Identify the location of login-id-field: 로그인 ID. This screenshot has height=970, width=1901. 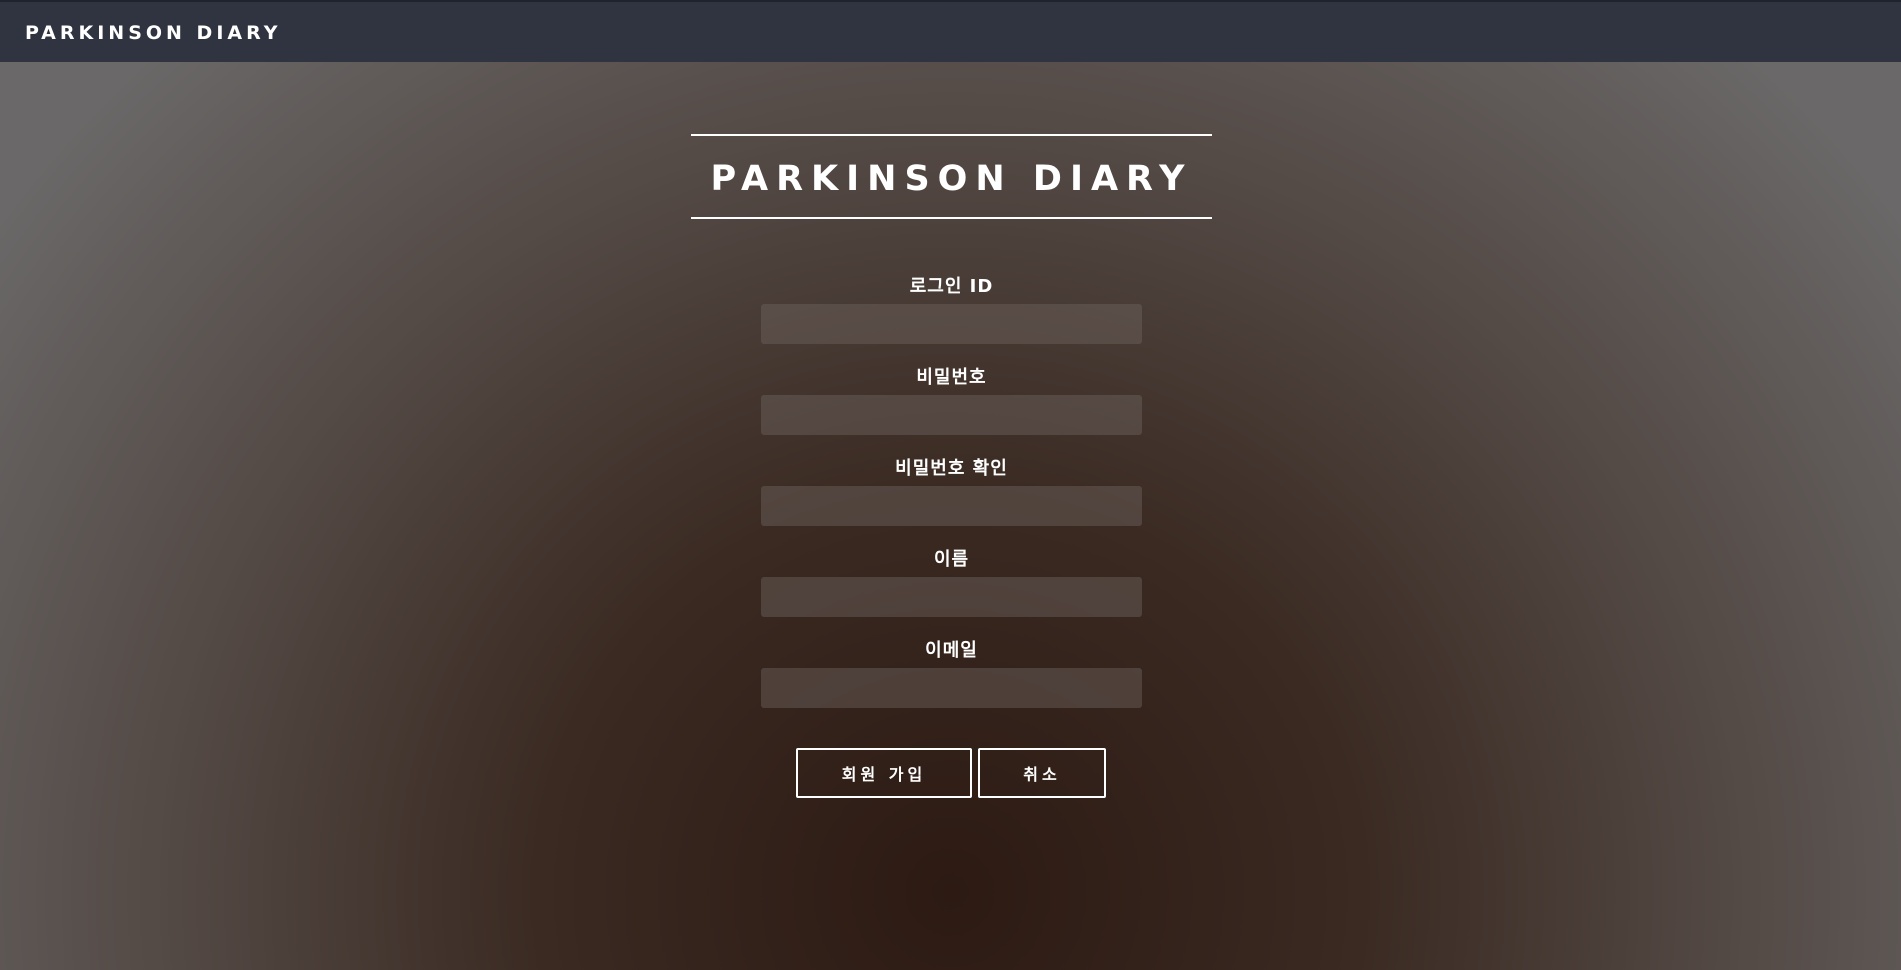
(951, 319).